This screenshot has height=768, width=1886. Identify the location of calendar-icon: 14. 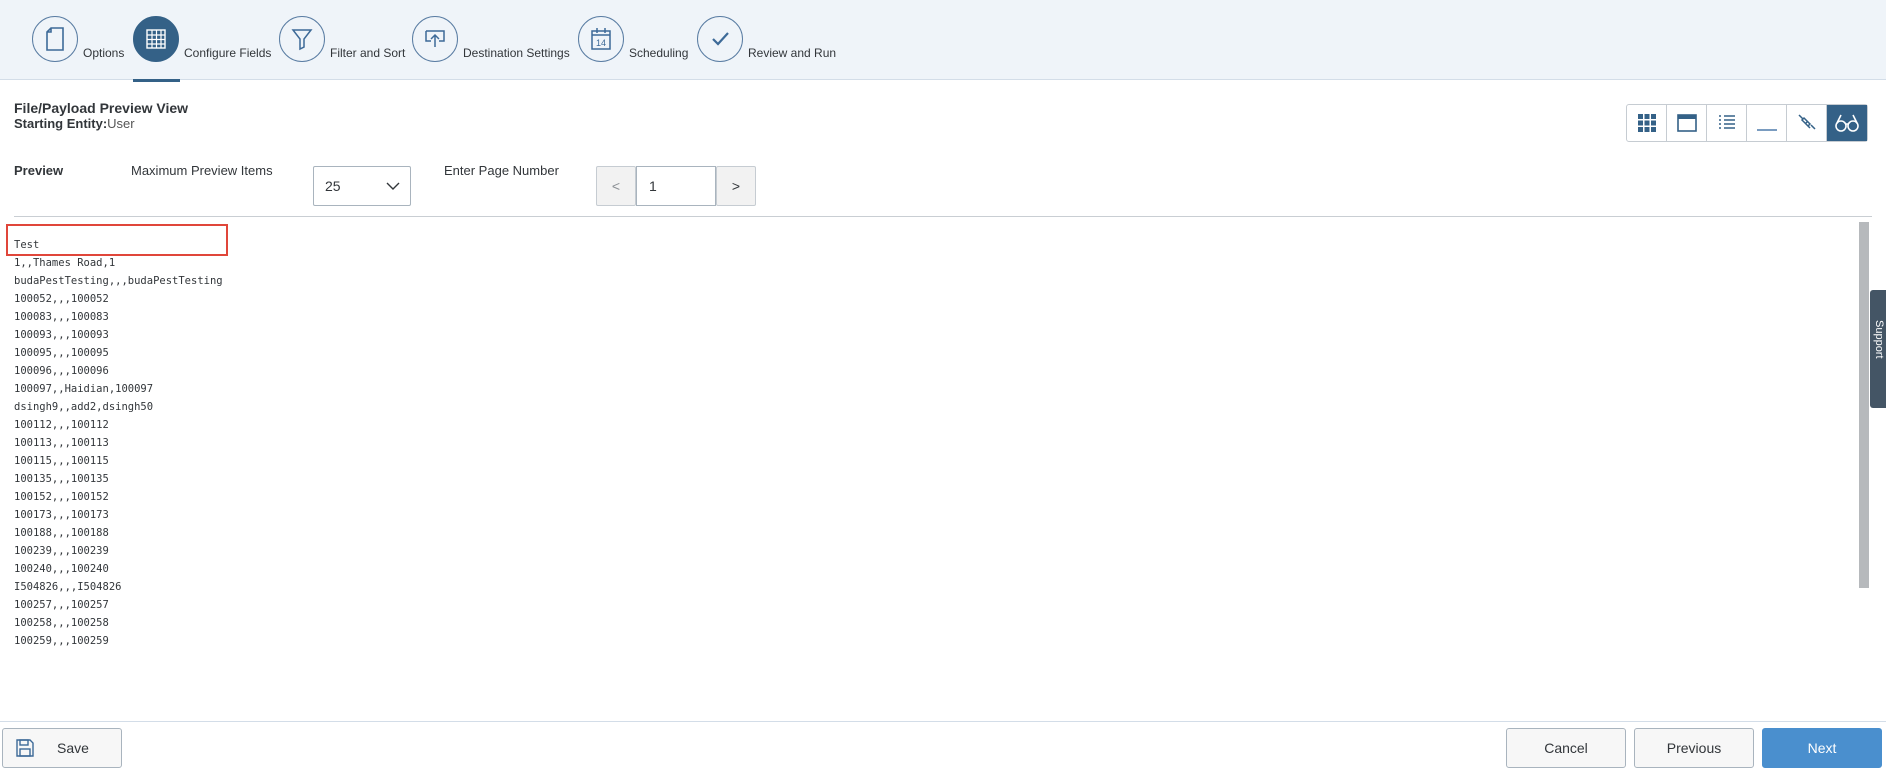
(601, 39).